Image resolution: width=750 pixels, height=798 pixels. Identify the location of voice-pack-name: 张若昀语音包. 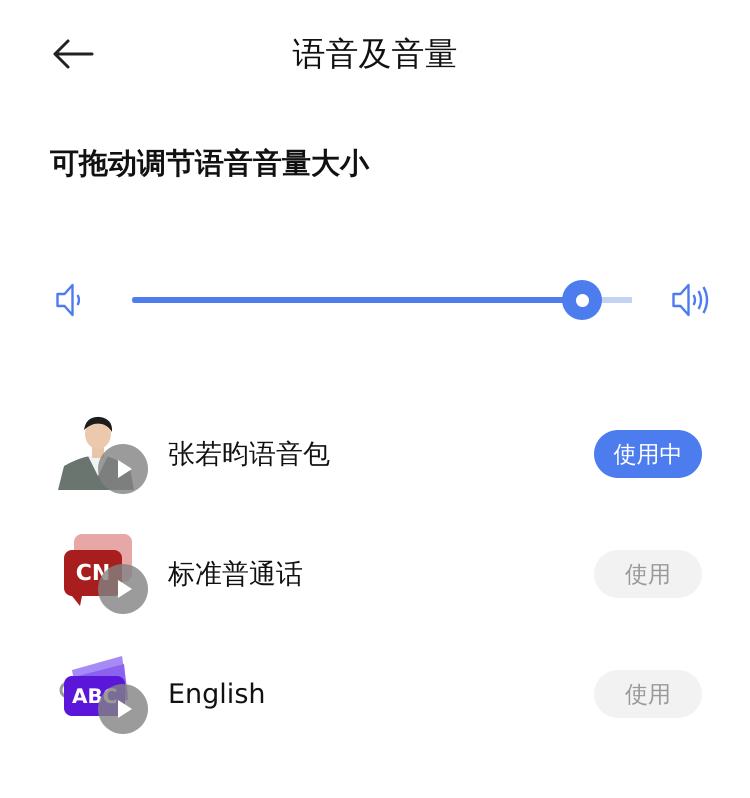
(249, 455).